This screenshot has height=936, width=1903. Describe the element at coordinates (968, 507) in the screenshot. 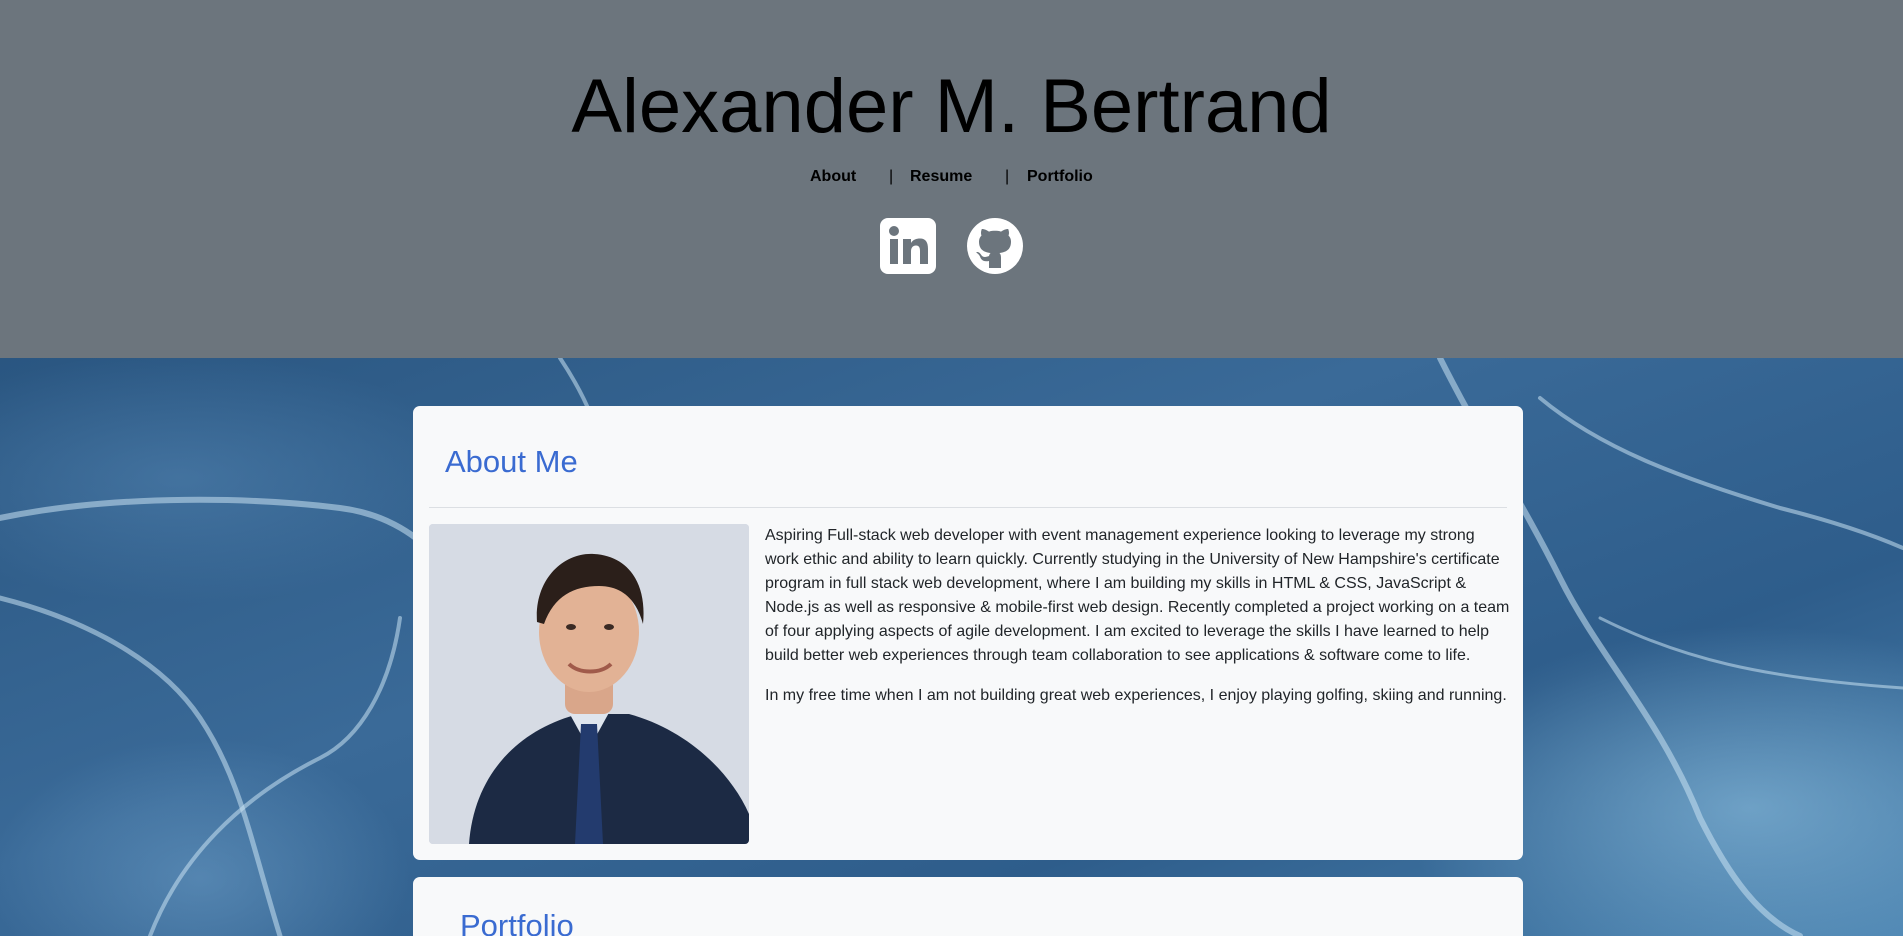

I see `divider` at that location.